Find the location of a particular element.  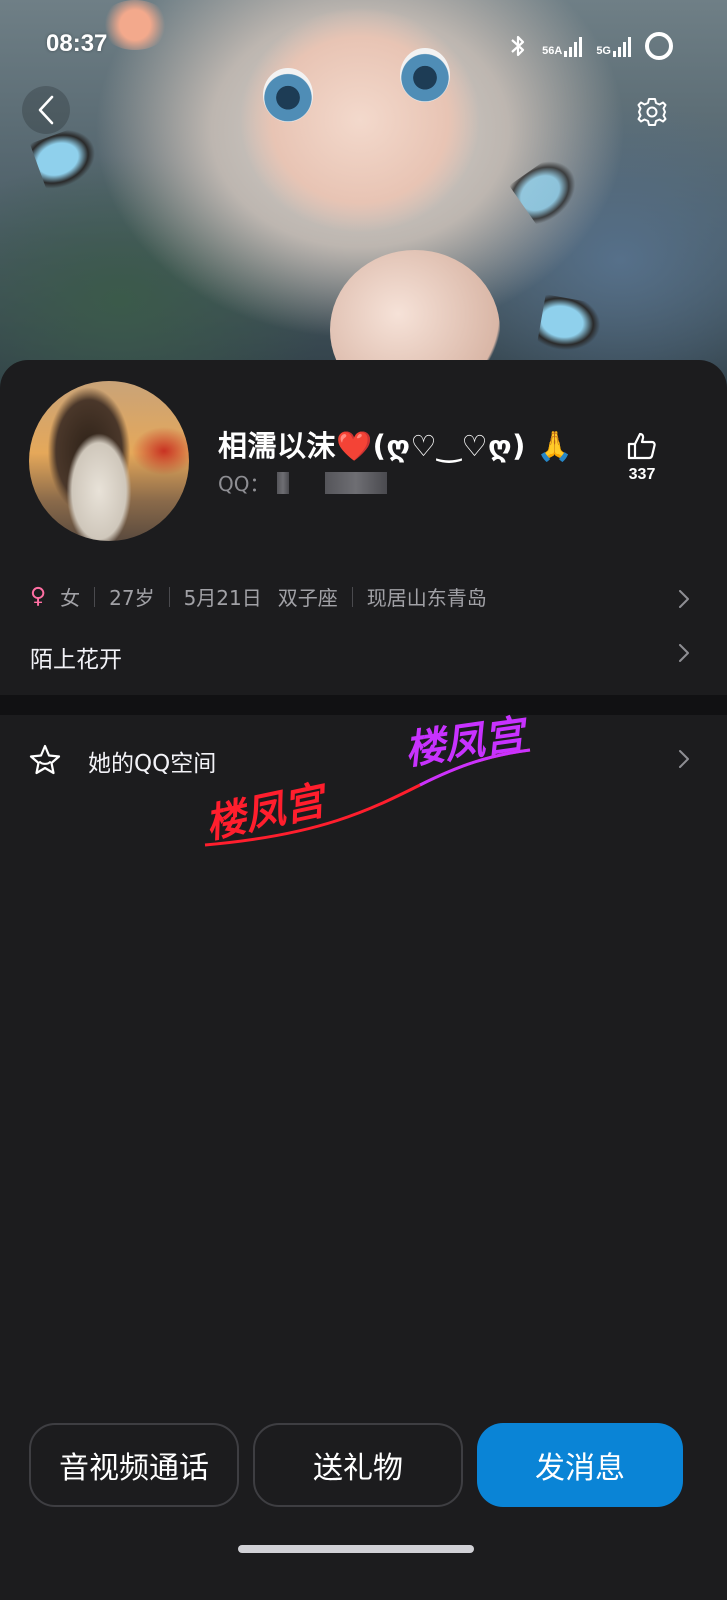

battery-icon is located at coordinates (659, 46).